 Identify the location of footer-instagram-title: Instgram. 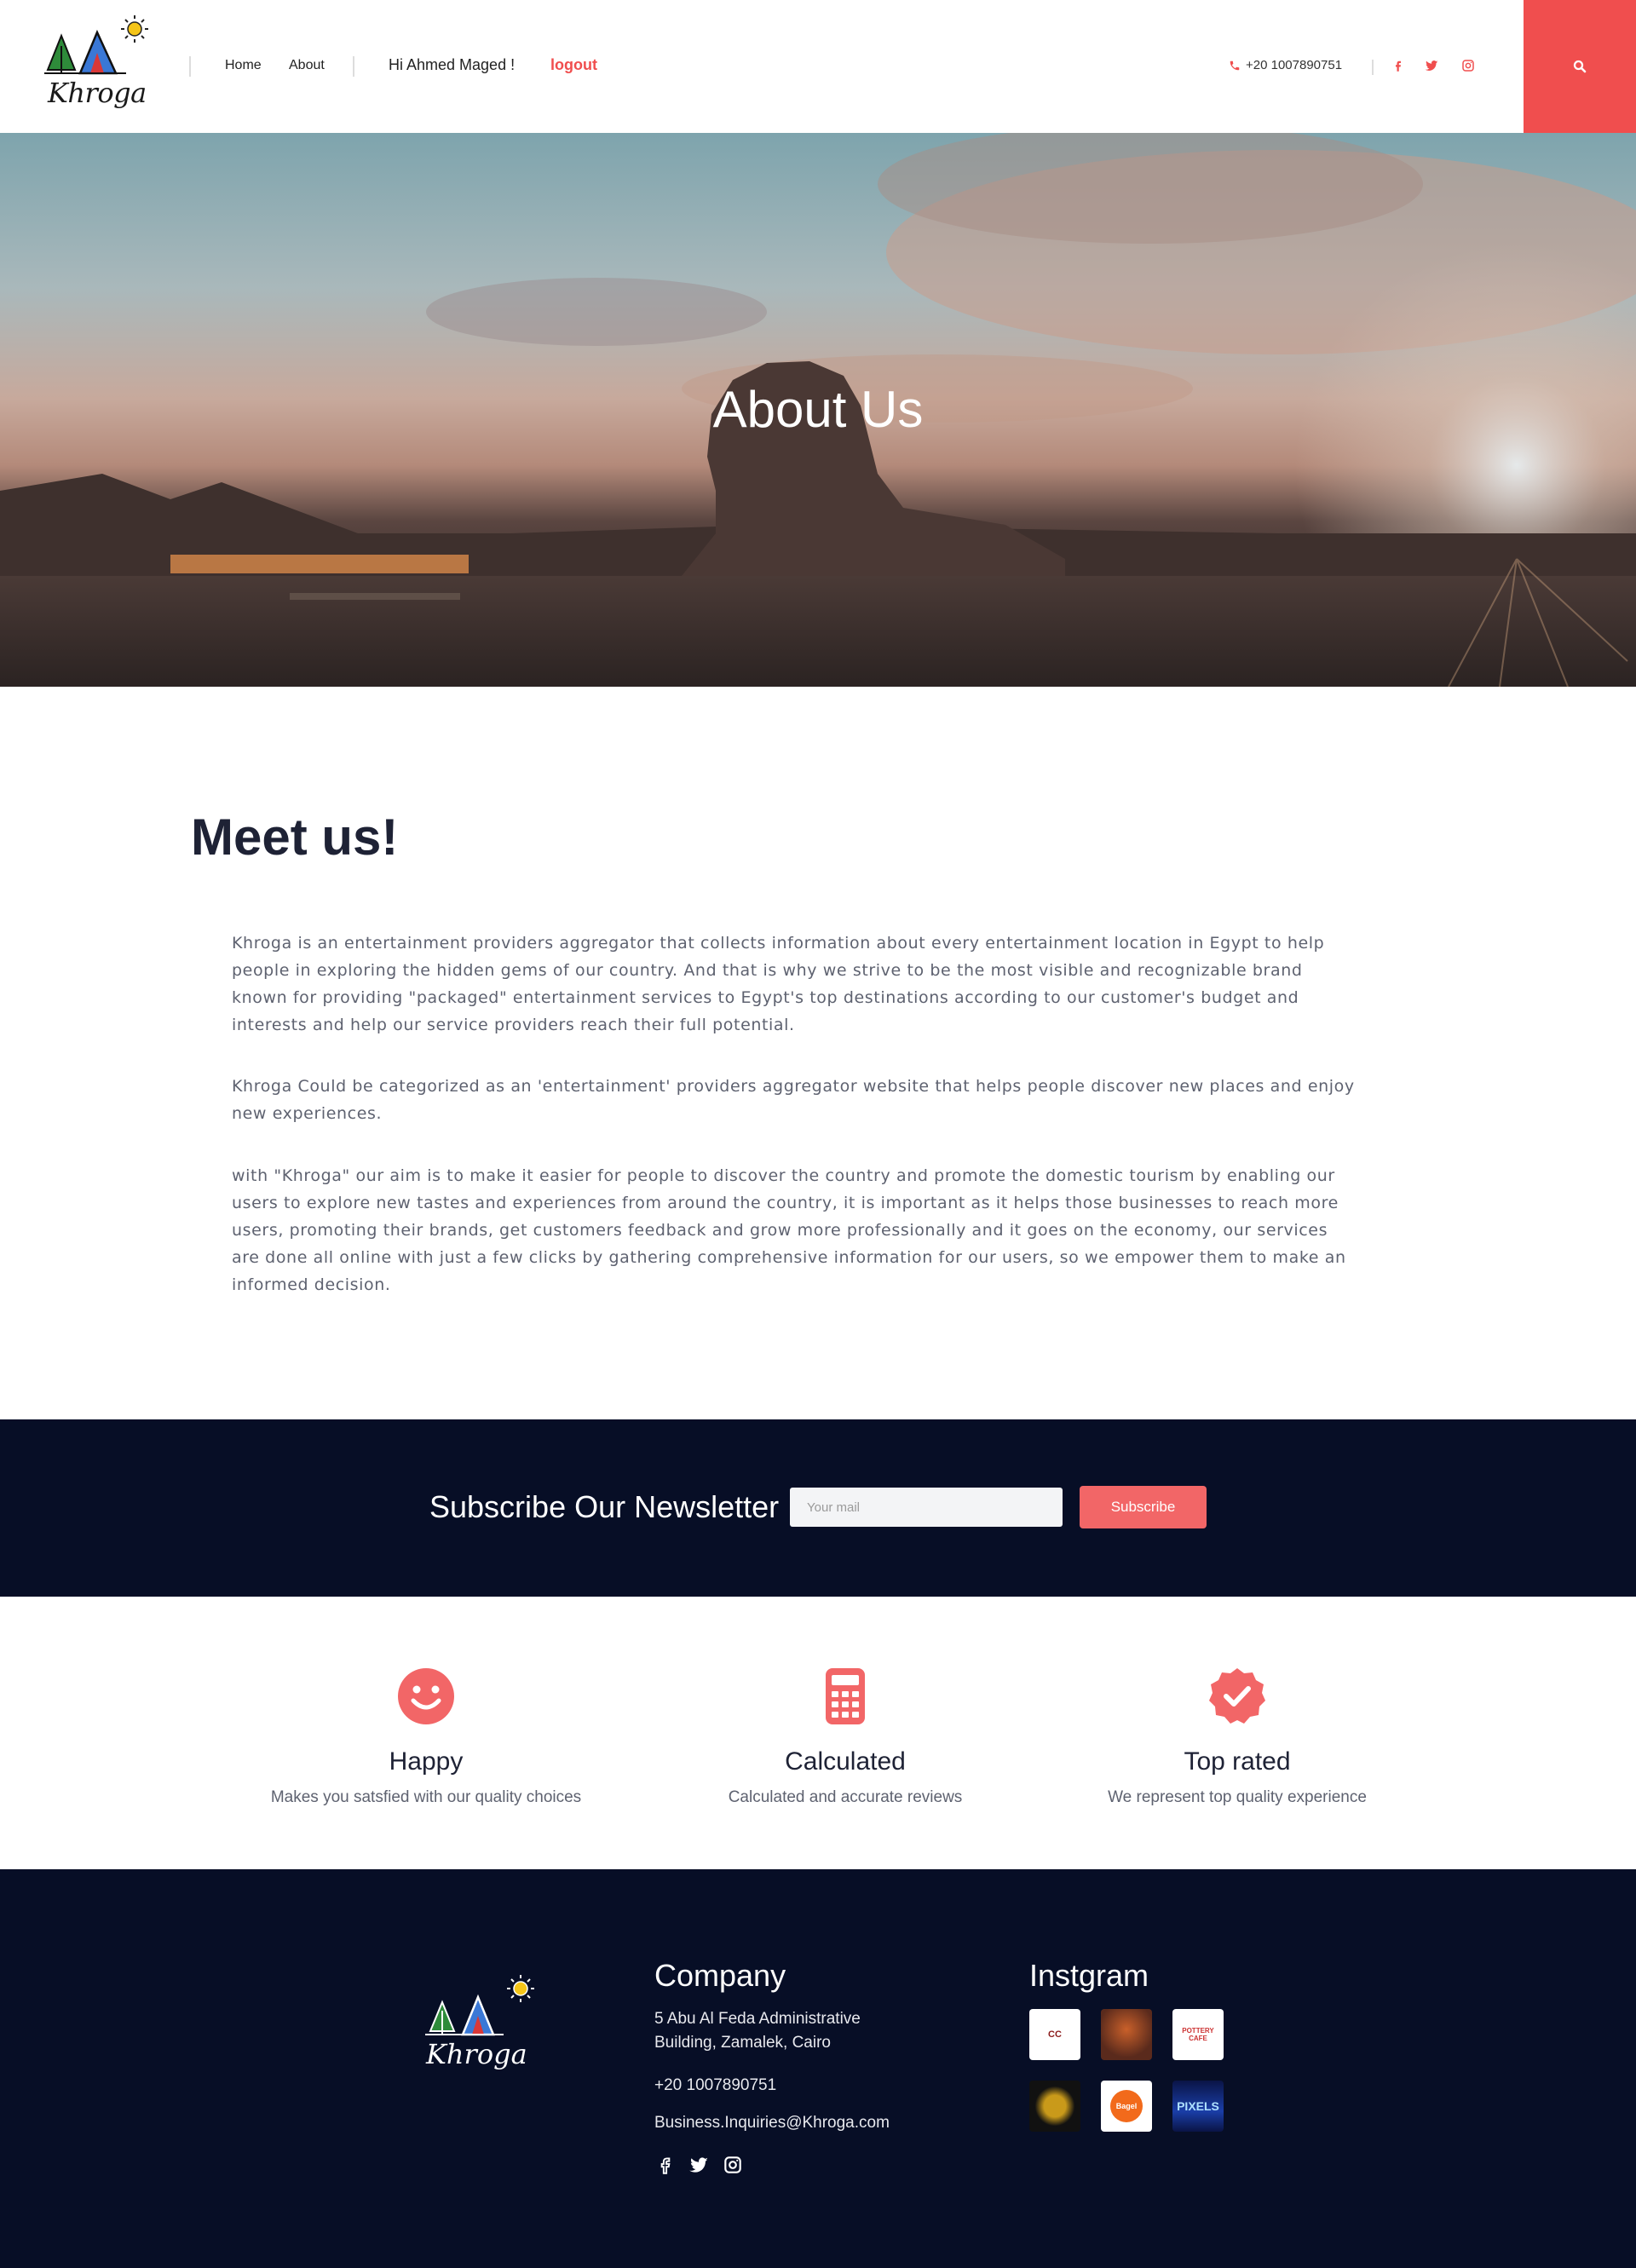
(1089, 1975).